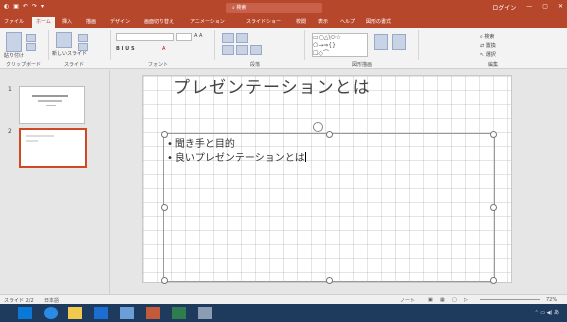 The width and height of the screenshot is (567, 322). Describe the element at coordinates (236, 145) in the screenshot. I see `bullet-item: 聞き手と目的` at that location.